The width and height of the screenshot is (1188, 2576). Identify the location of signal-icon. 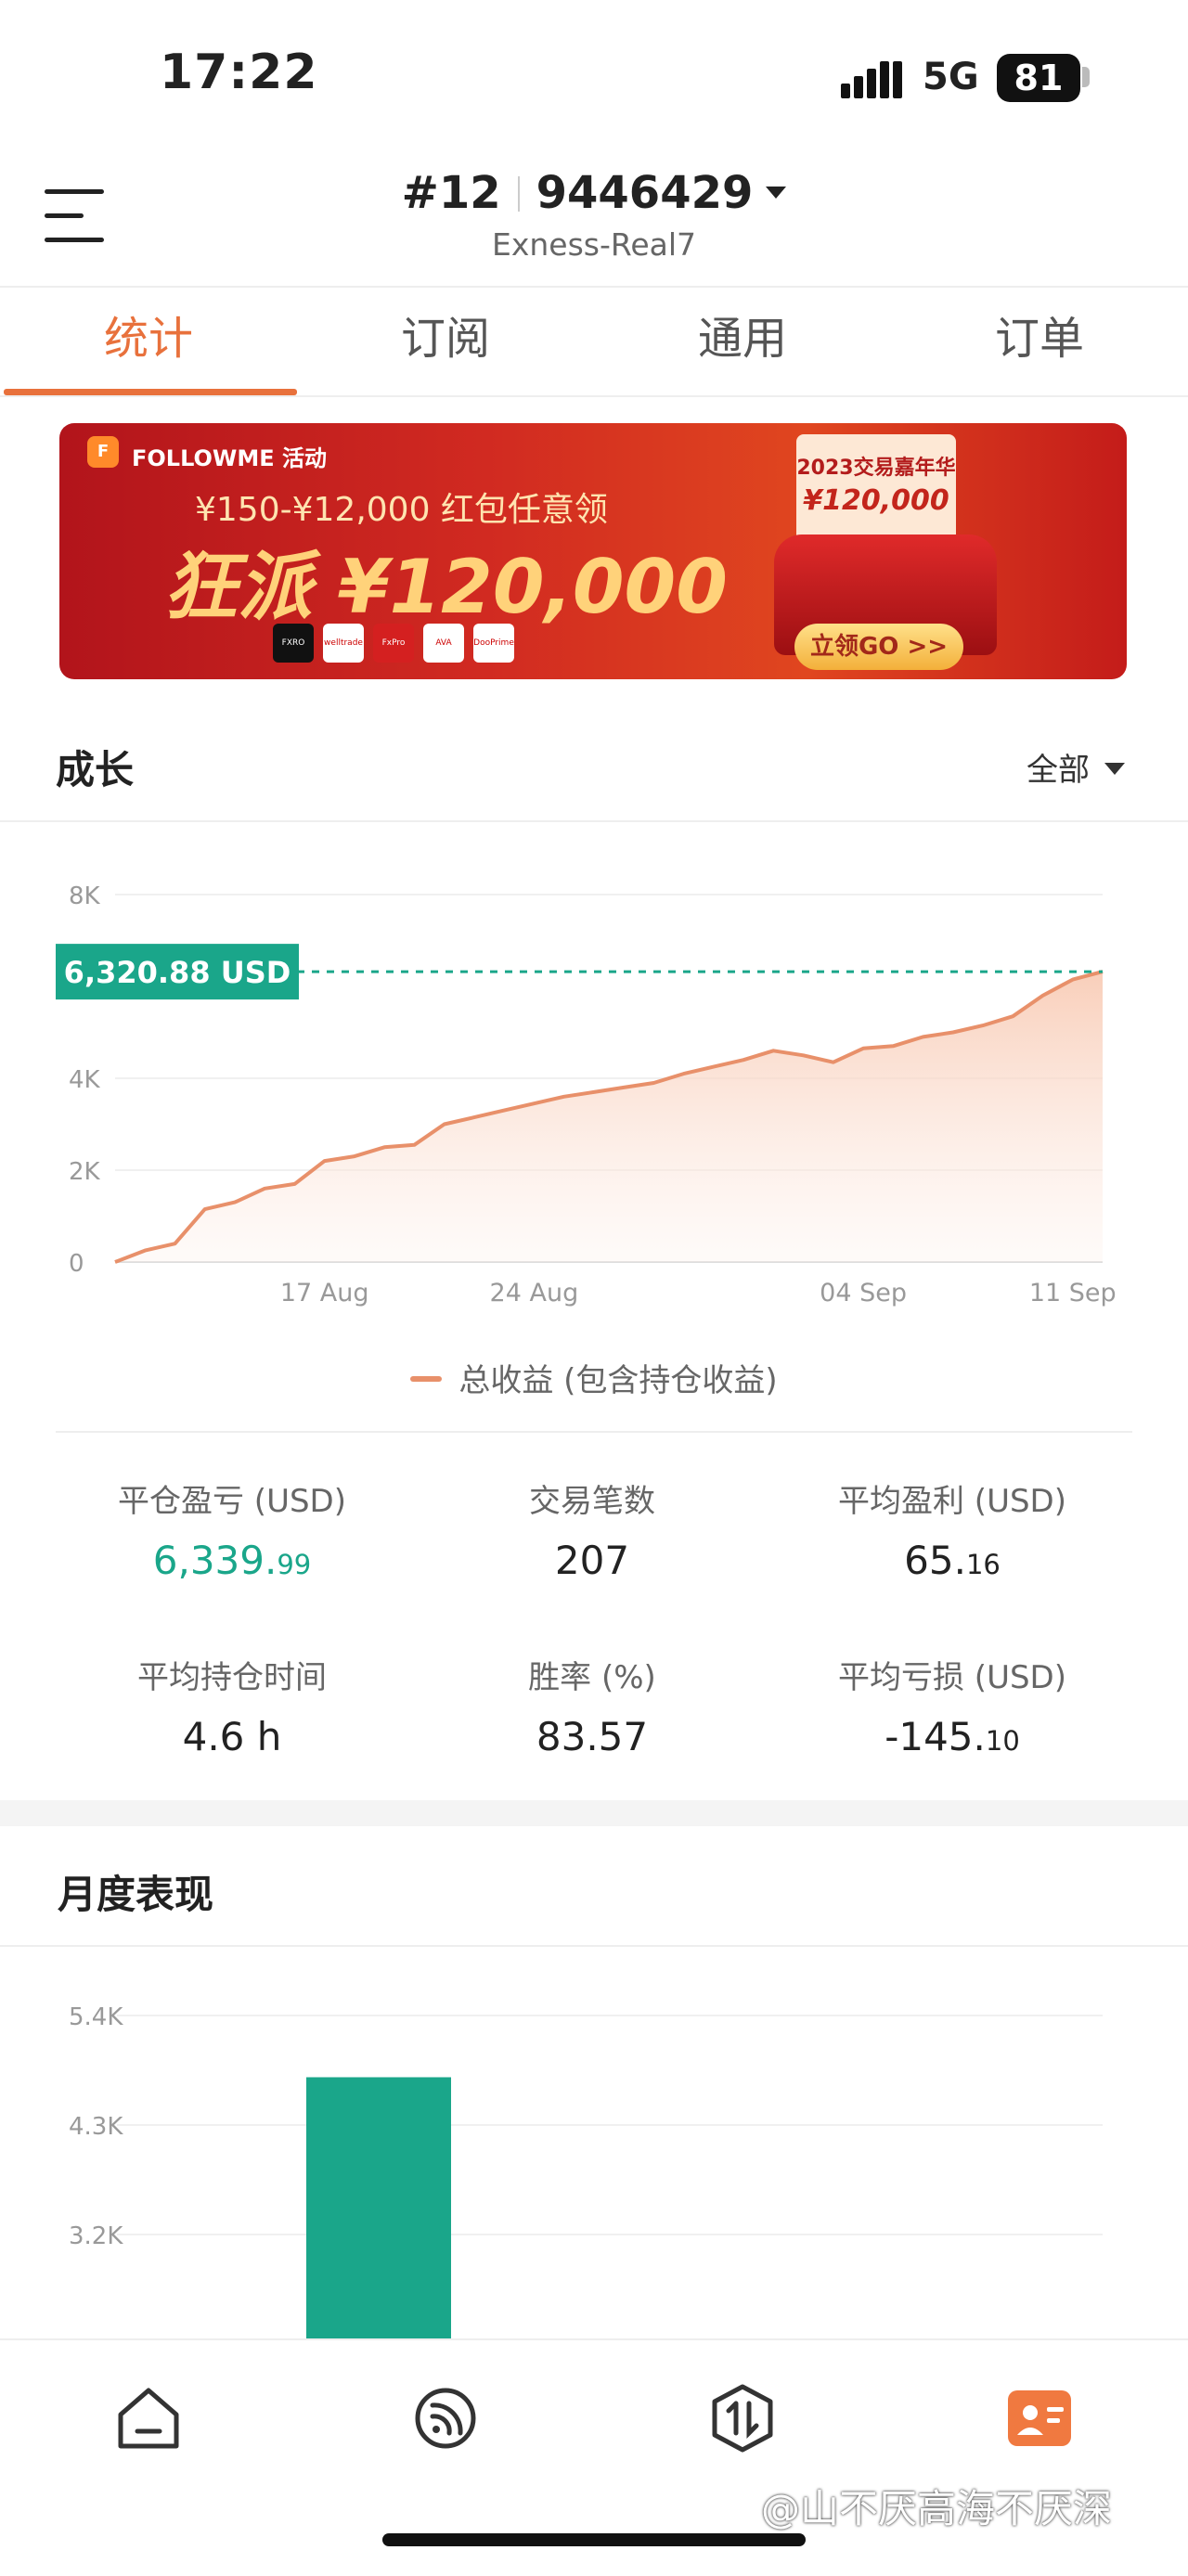
(871, 79).